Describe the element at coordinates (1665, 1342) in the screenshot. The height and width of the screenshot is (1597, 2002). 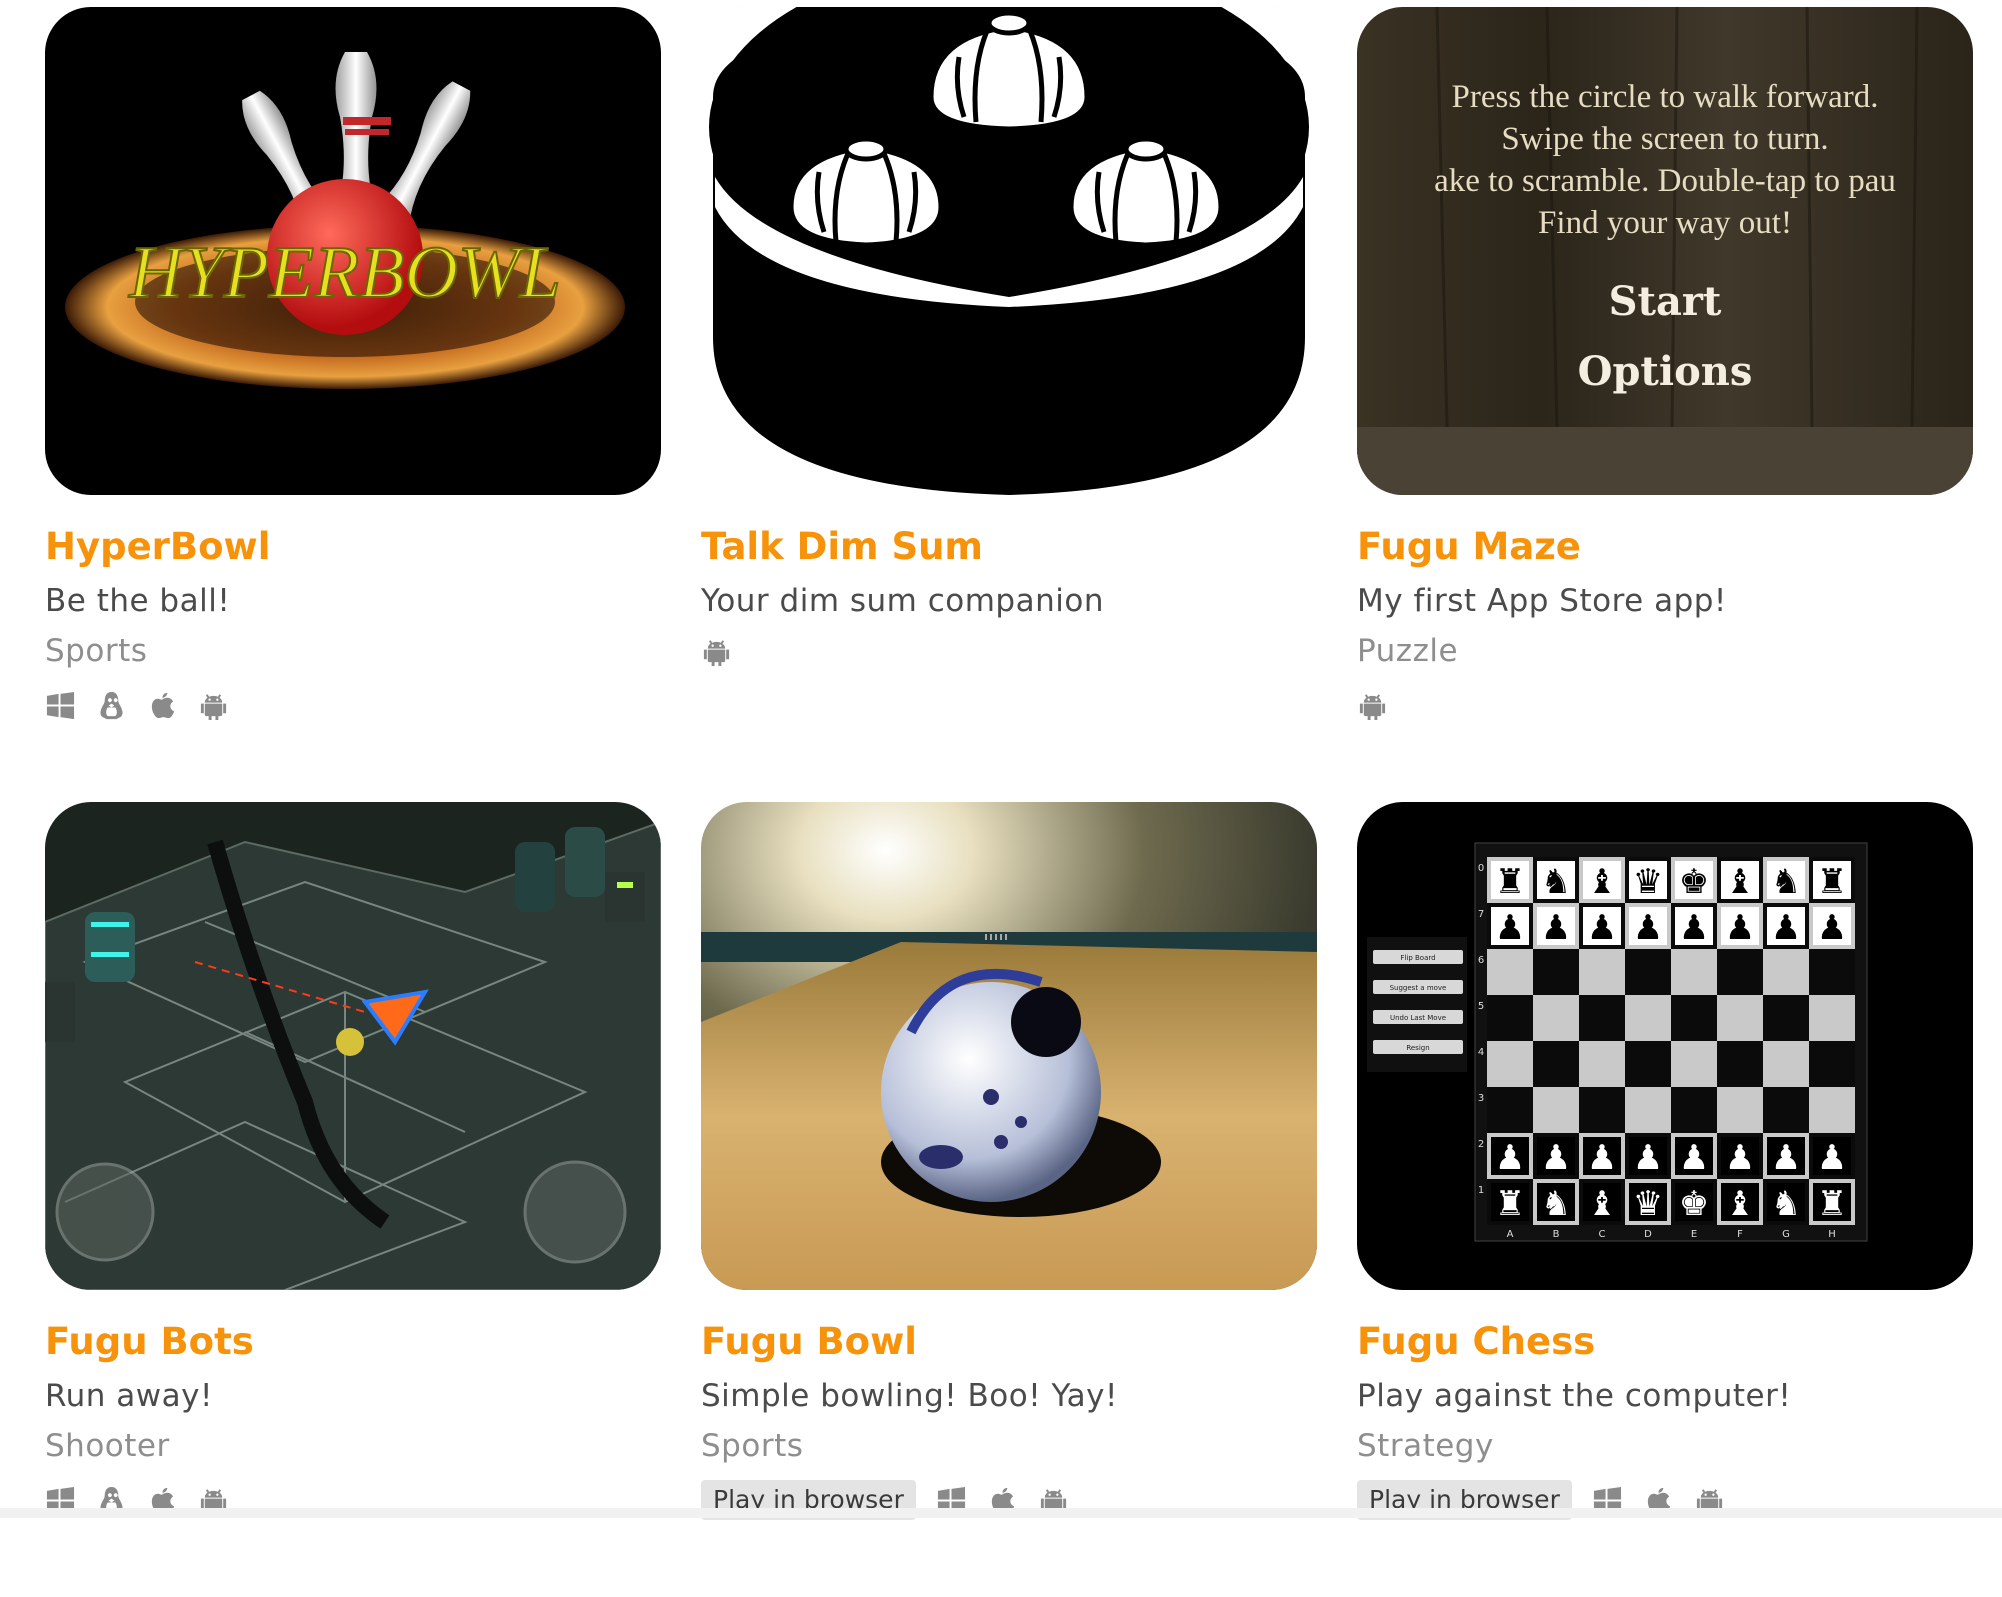
I see `game-title: Fugu Chess` at that location.